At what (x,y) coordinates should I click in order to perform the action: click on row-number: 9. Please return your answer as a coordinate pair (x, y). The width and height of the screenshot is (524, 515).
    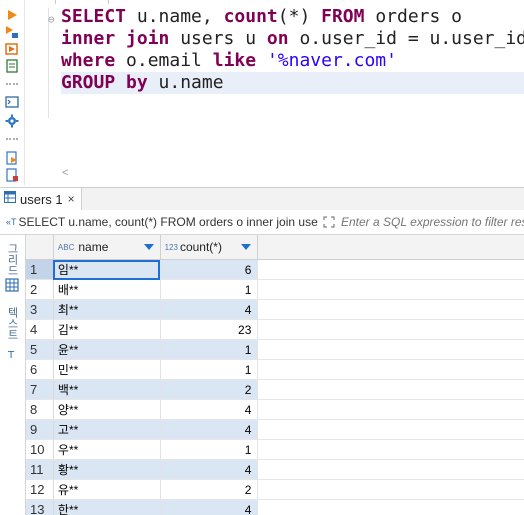
    Looking at the image, I should click on (40, 429).